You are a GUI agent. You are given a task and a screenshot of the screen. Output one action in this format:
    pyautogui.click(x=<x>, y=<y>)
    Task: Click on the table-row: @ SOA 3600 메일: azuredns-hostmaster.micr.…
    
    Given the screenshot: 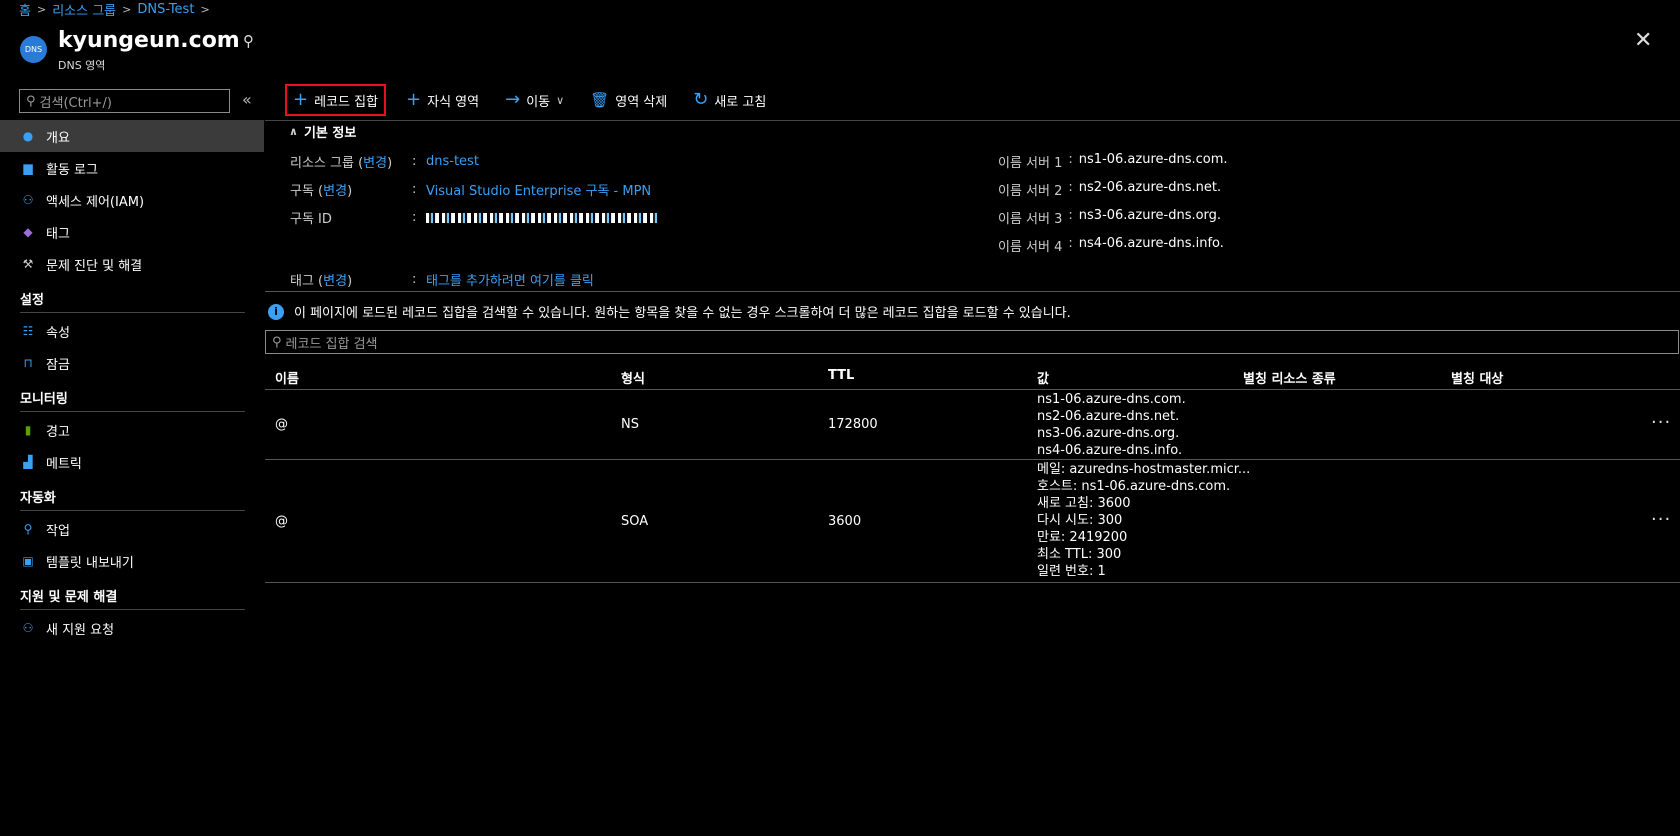 What is the action you would take?
    pyautogui.click(x=972, y=521)
    